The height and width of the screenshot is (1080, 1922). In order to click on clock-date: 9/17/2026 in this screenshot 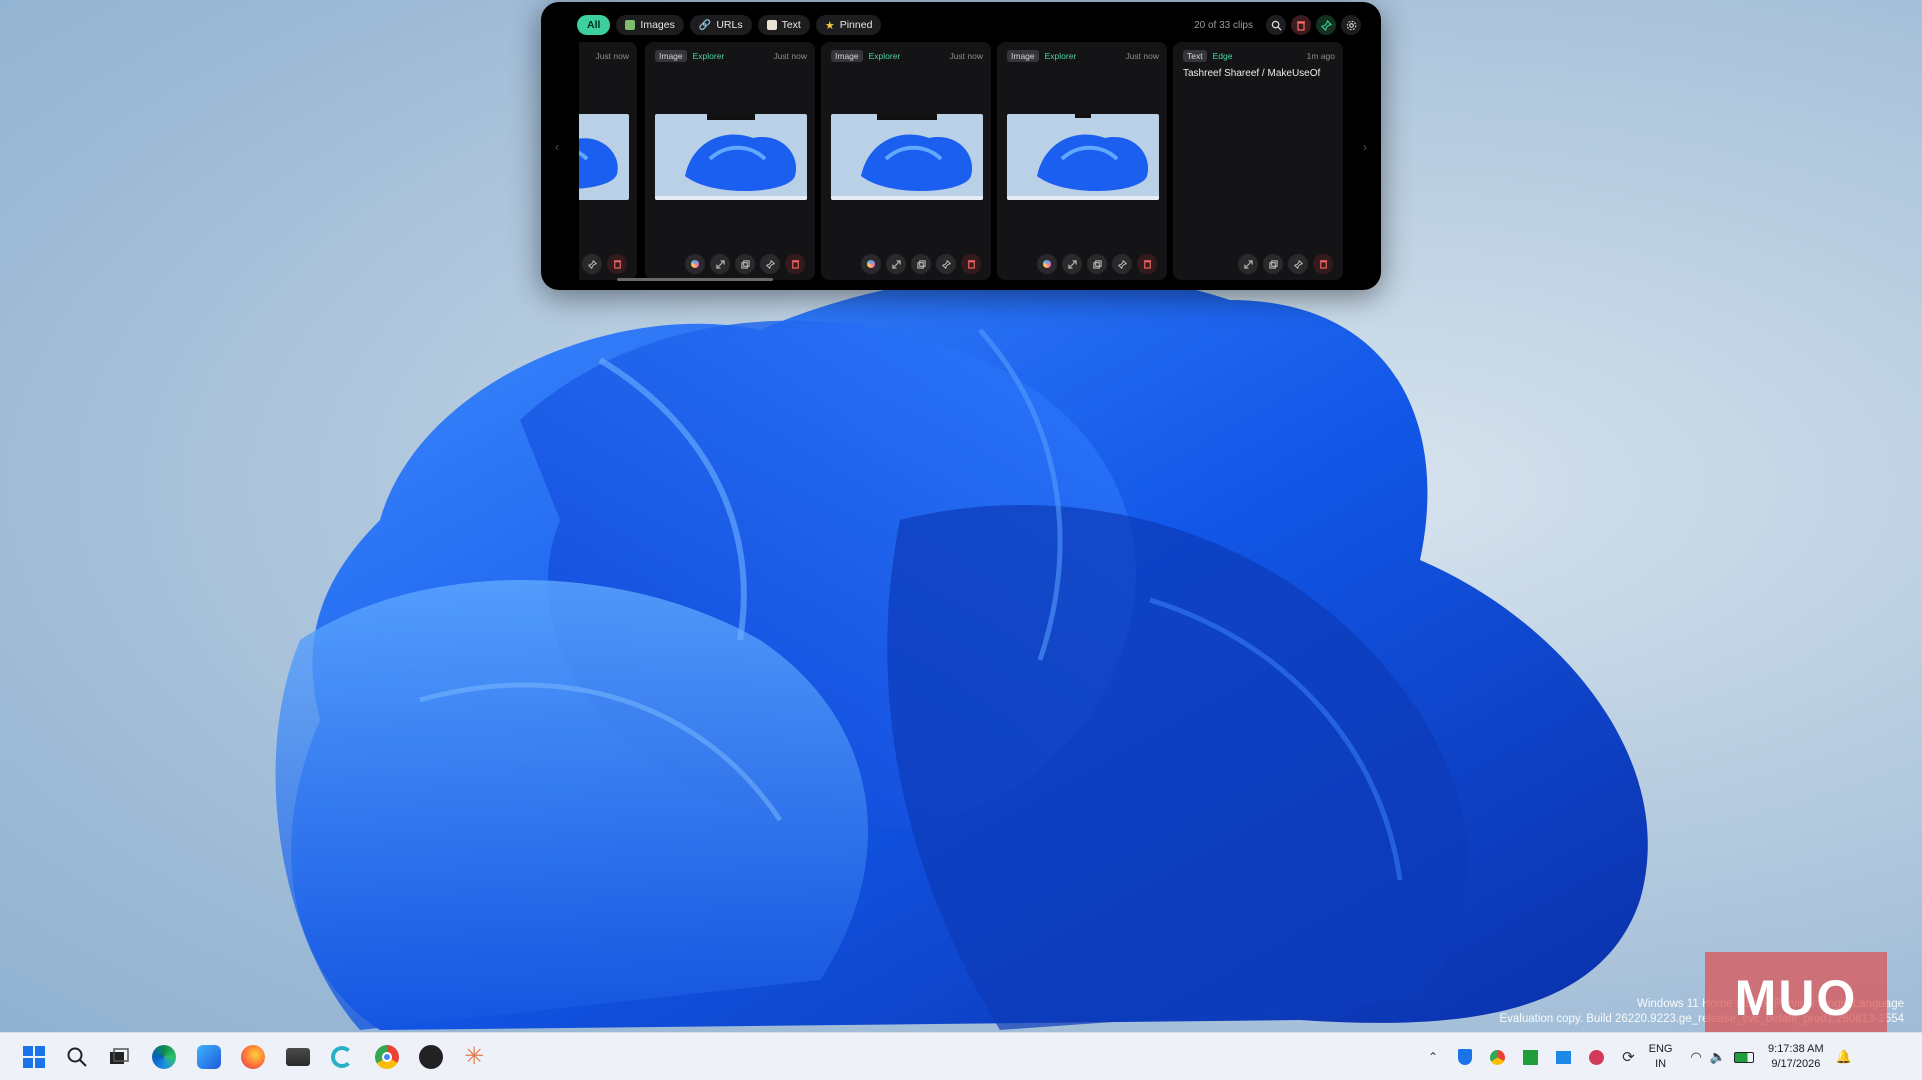, I will do `click(1796, 1064)`.